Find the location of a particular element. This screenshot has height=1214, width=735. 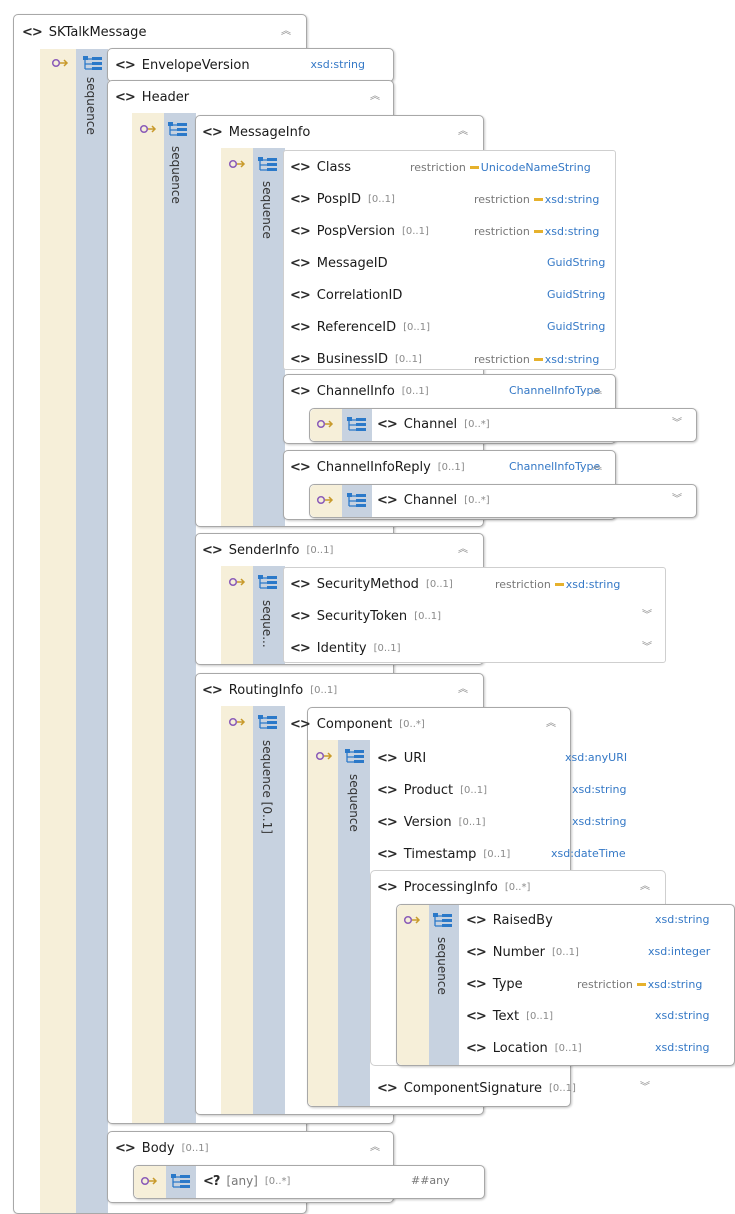

element-component: <> Component [0..*] is located at coordinates (357, 724).